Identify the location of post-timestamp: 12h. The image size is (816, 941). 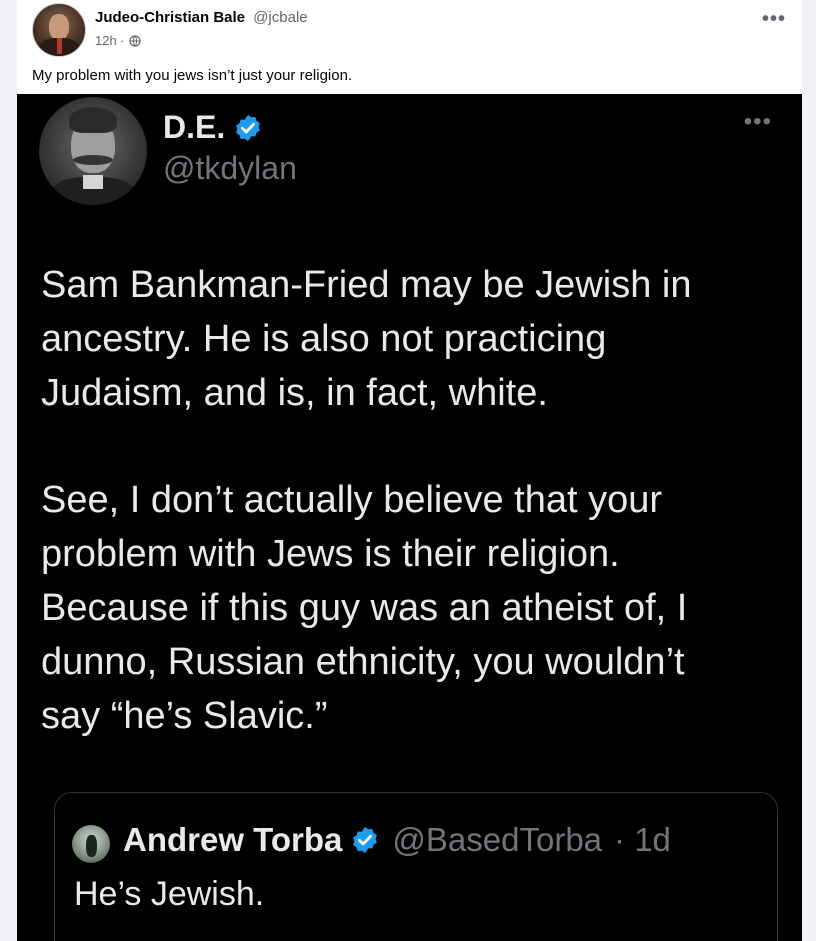
(106, 40).